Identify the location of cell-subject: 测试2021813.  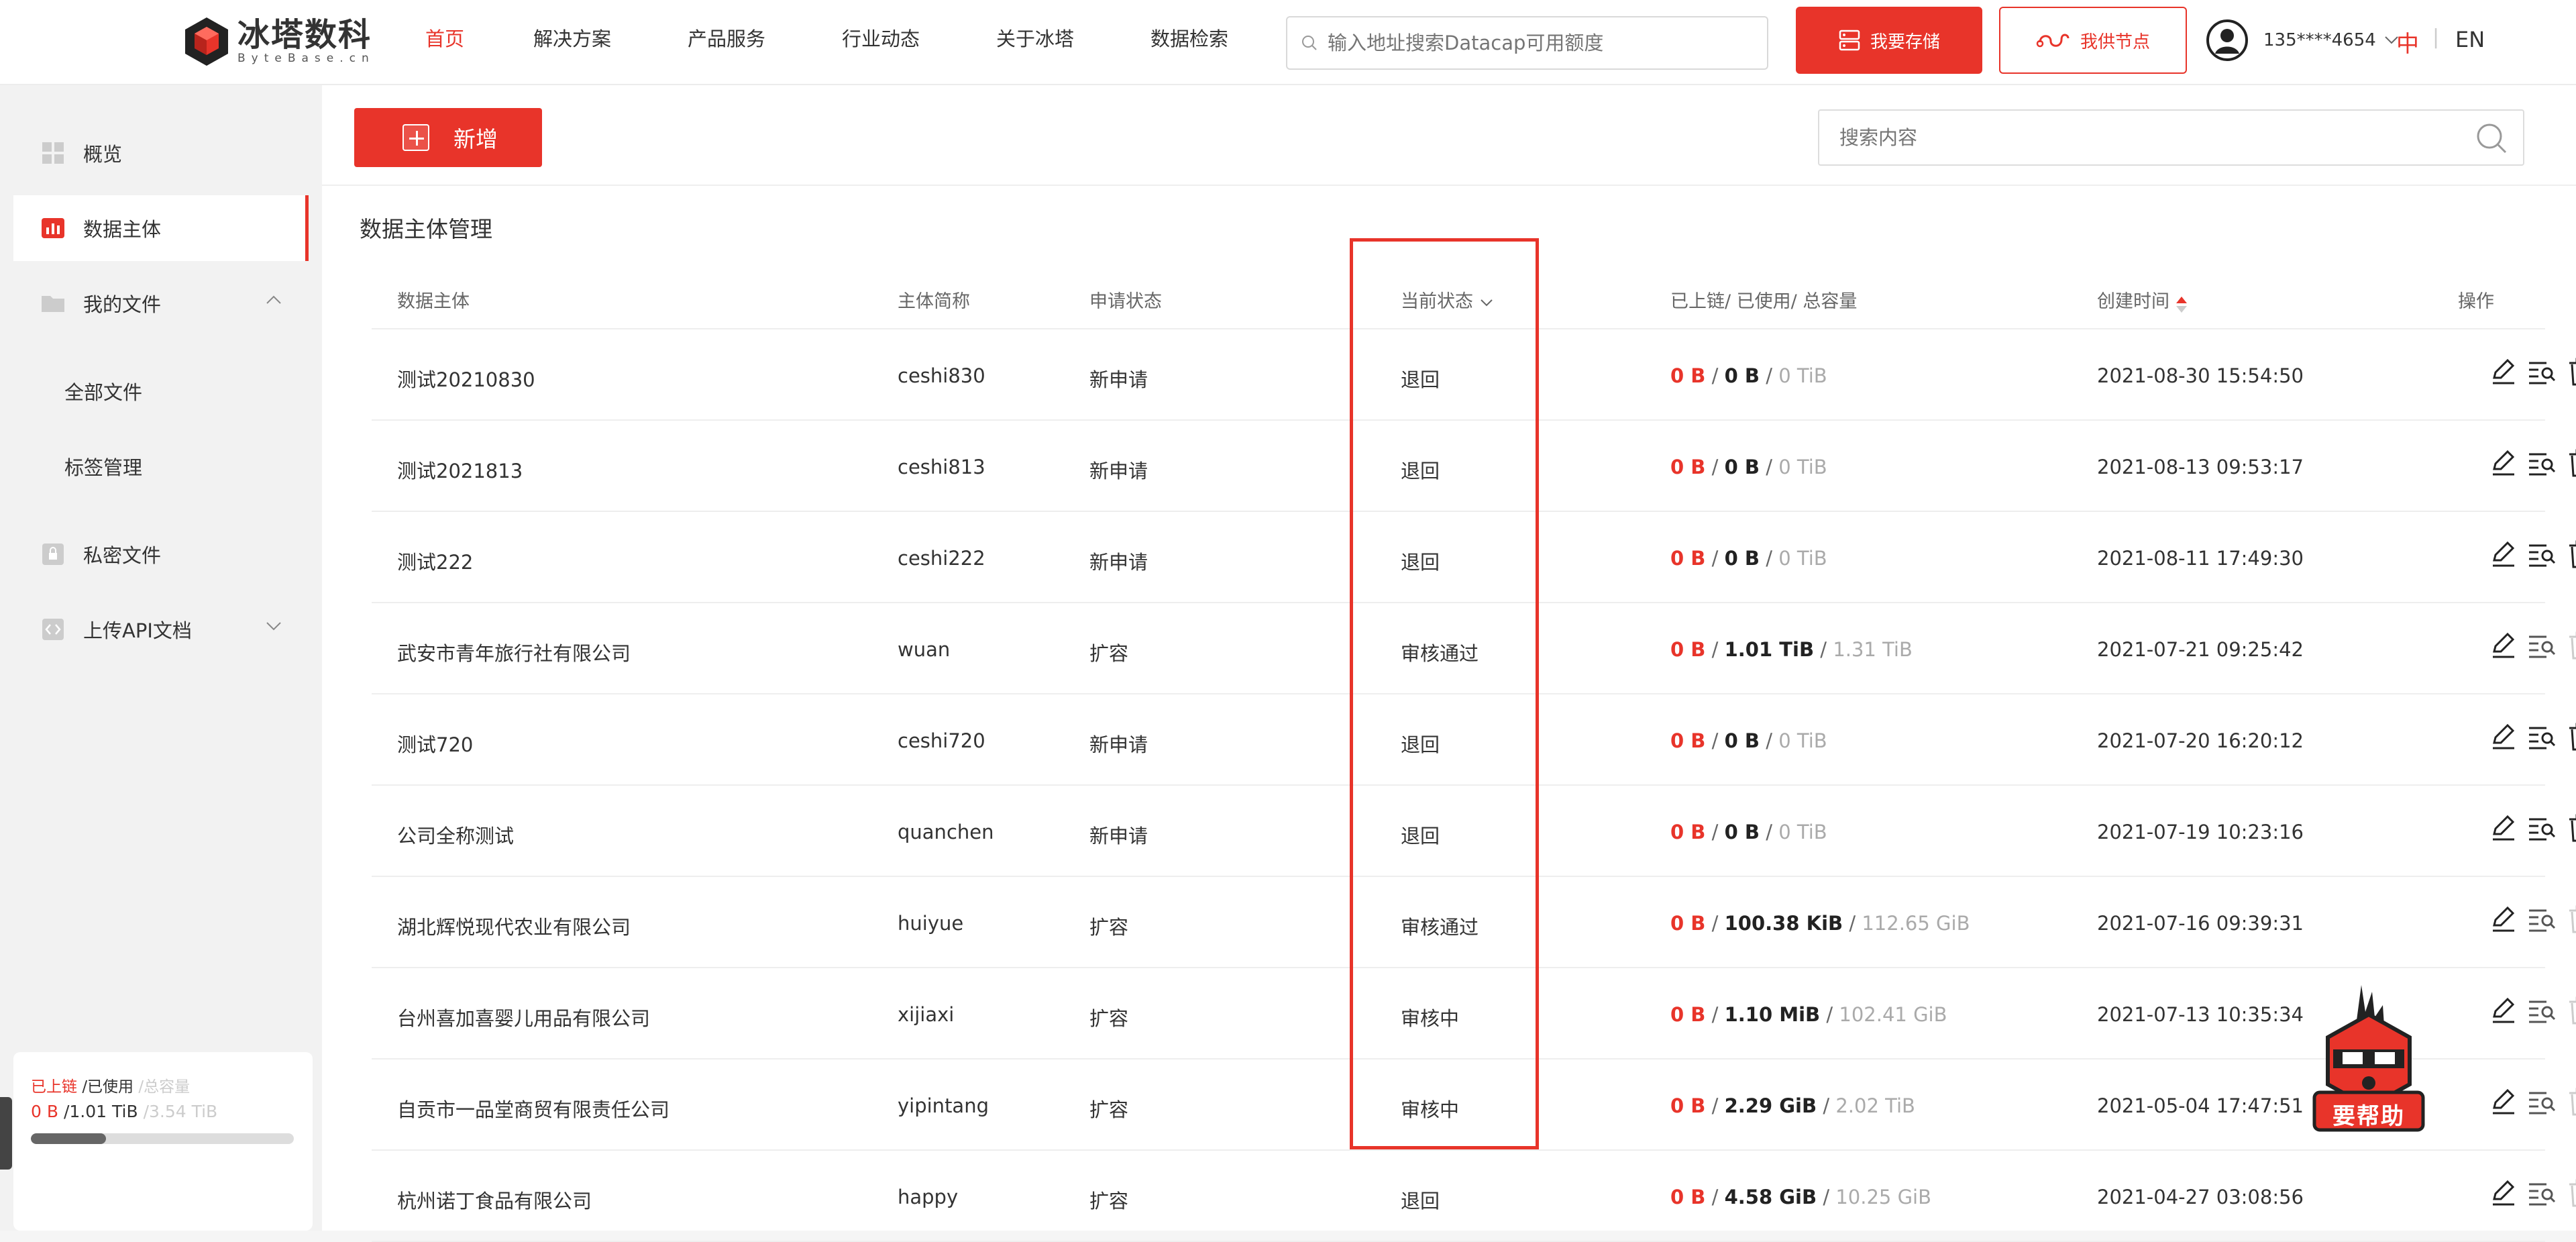
(460, 471).